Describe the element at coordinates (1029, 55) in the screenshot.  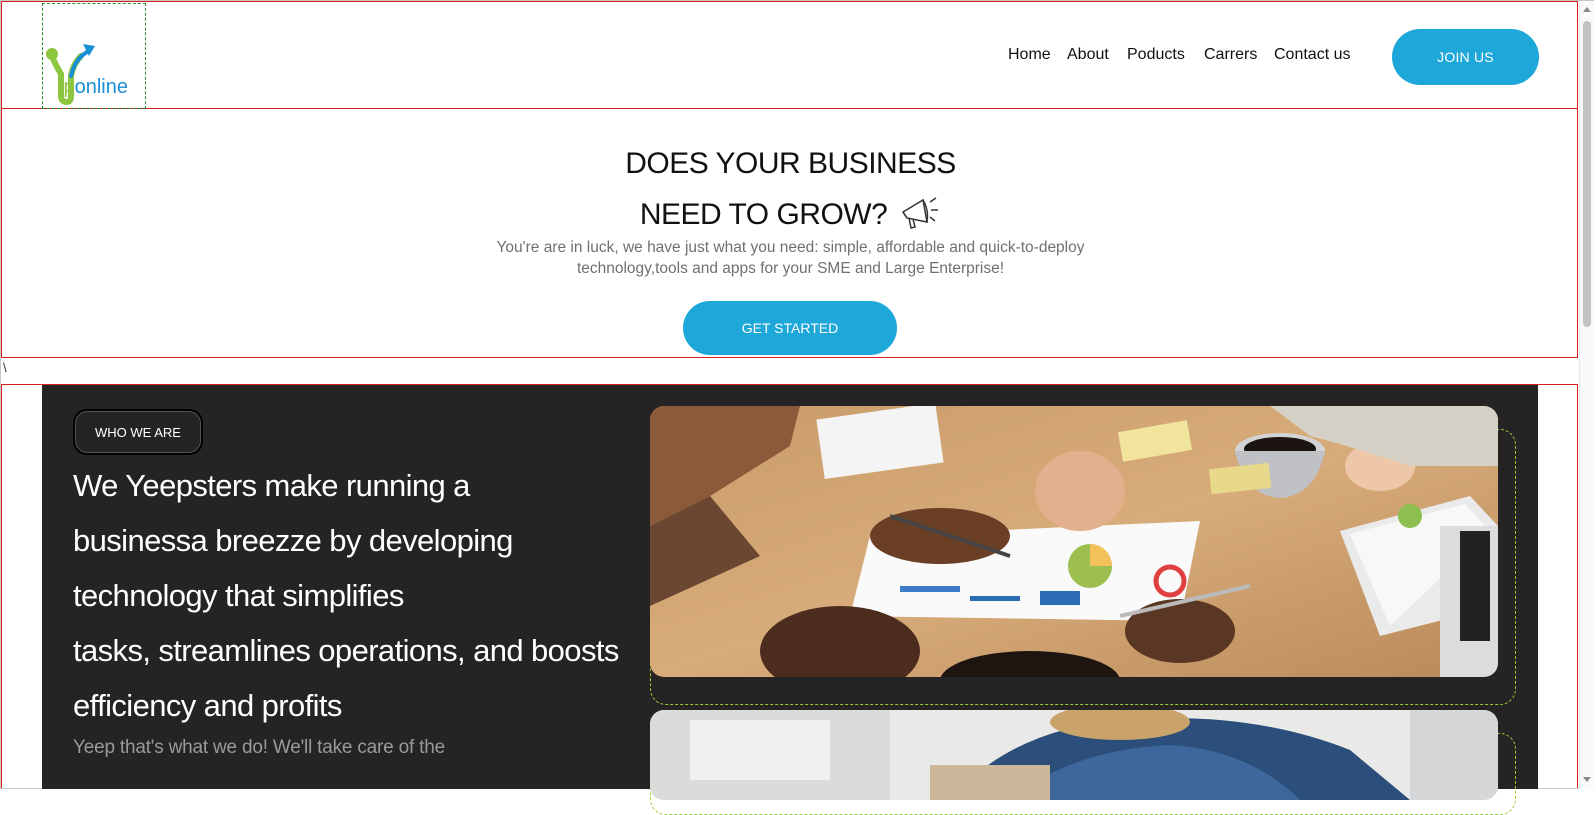
I see `nav-home: Home` at that location.